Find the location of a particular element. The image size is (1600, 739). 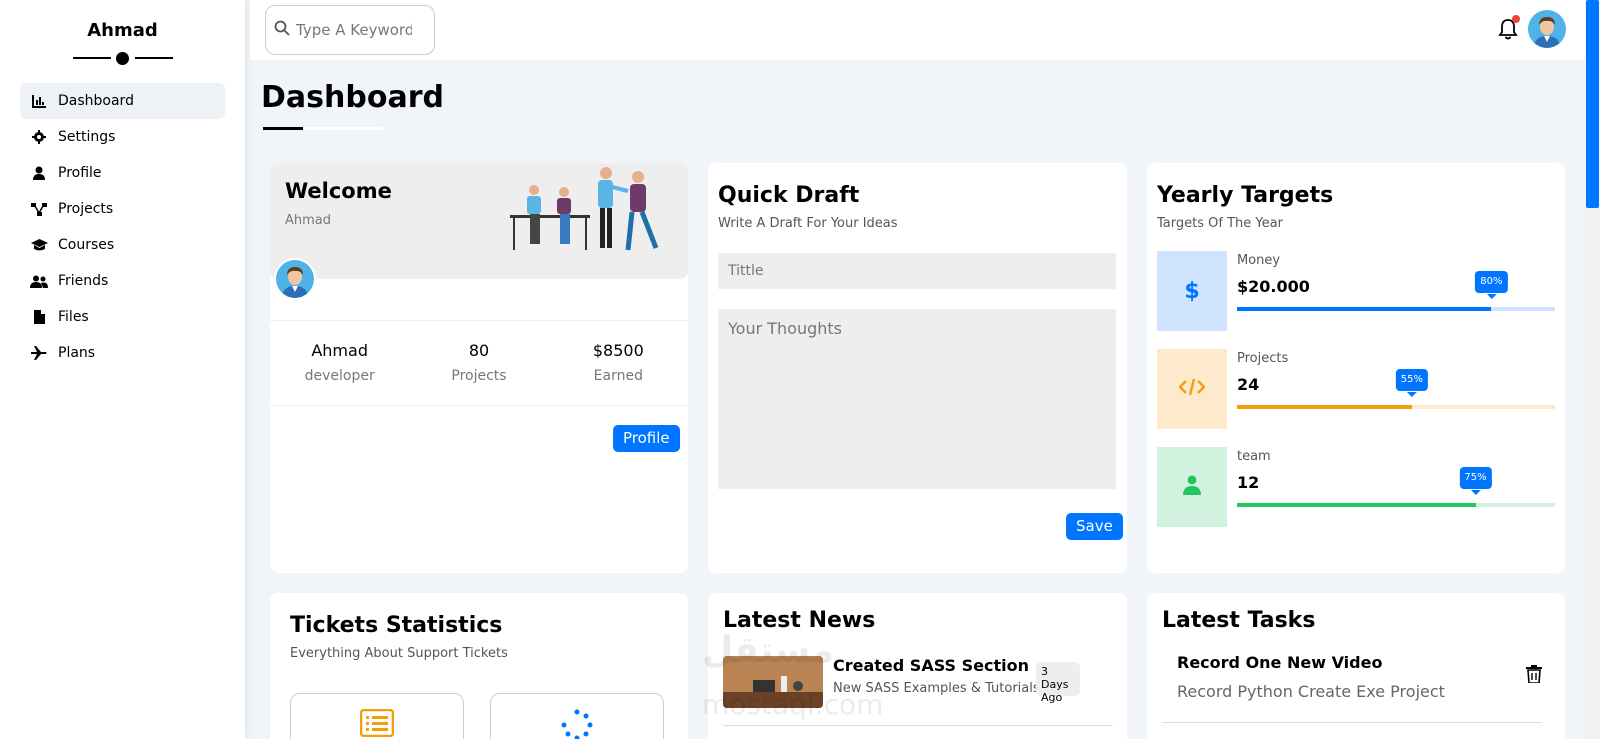

draft-title: Quick Draft is located at coordinates (789, 195).